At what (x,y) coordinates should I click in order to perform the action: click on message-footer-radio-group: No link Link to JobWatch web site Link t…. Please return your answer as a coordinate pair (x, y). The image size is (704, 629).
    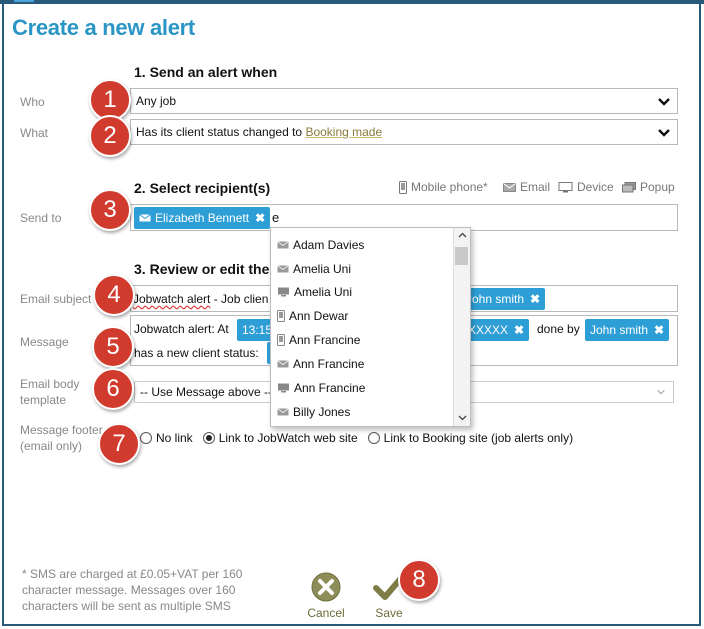
    Looking at the image, I should click on (356, 438).